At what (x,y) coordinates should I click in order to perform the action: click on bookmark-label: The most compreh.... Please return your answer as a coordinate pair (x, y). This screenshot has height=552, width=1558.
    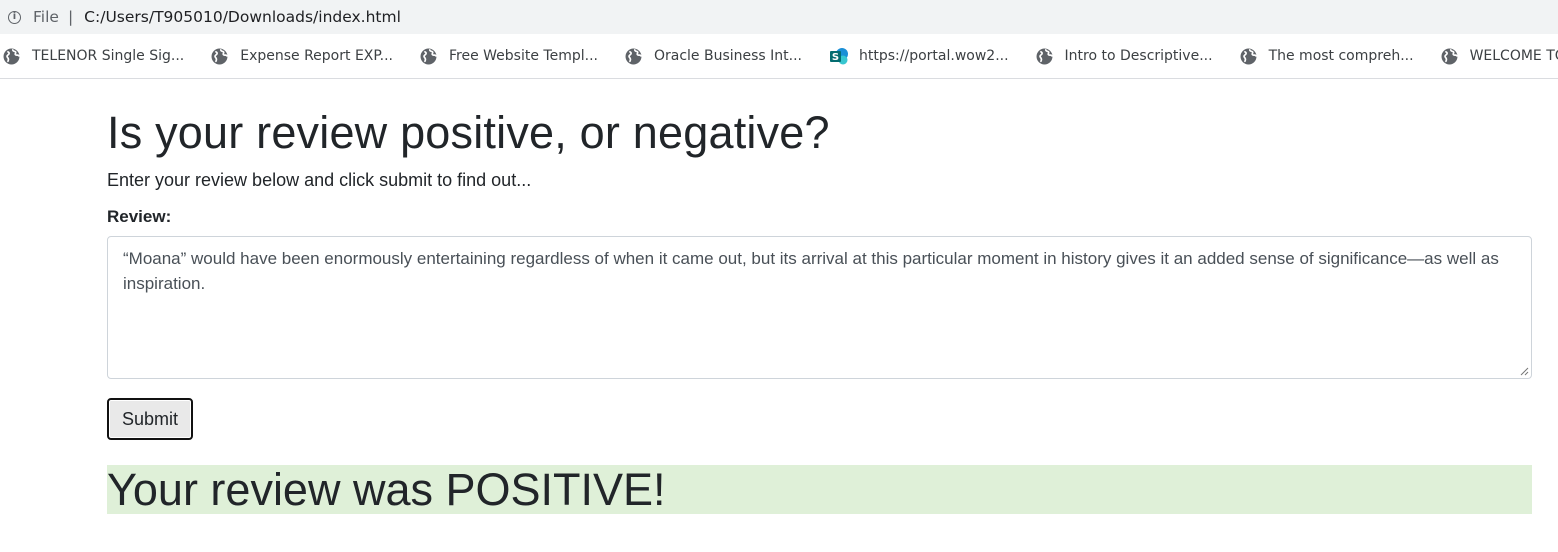
    Looking at the image, I should click on (1341, 56).